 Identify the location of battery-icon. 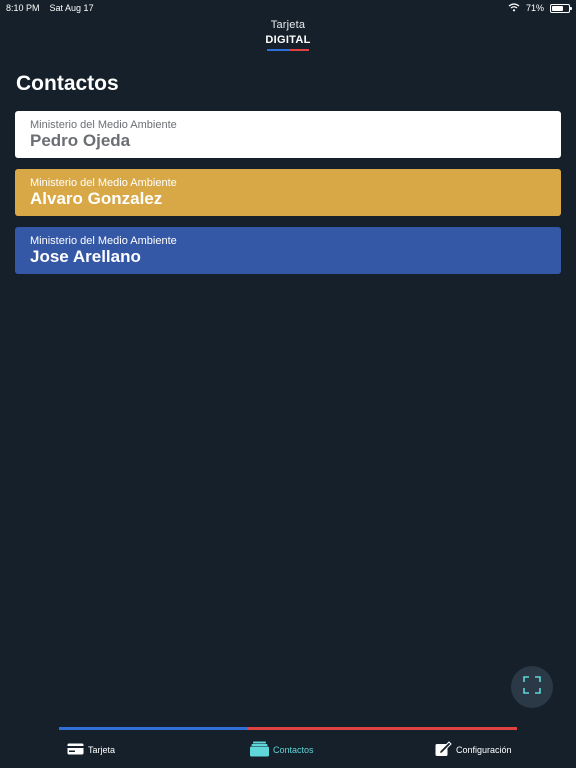
(561, 8).